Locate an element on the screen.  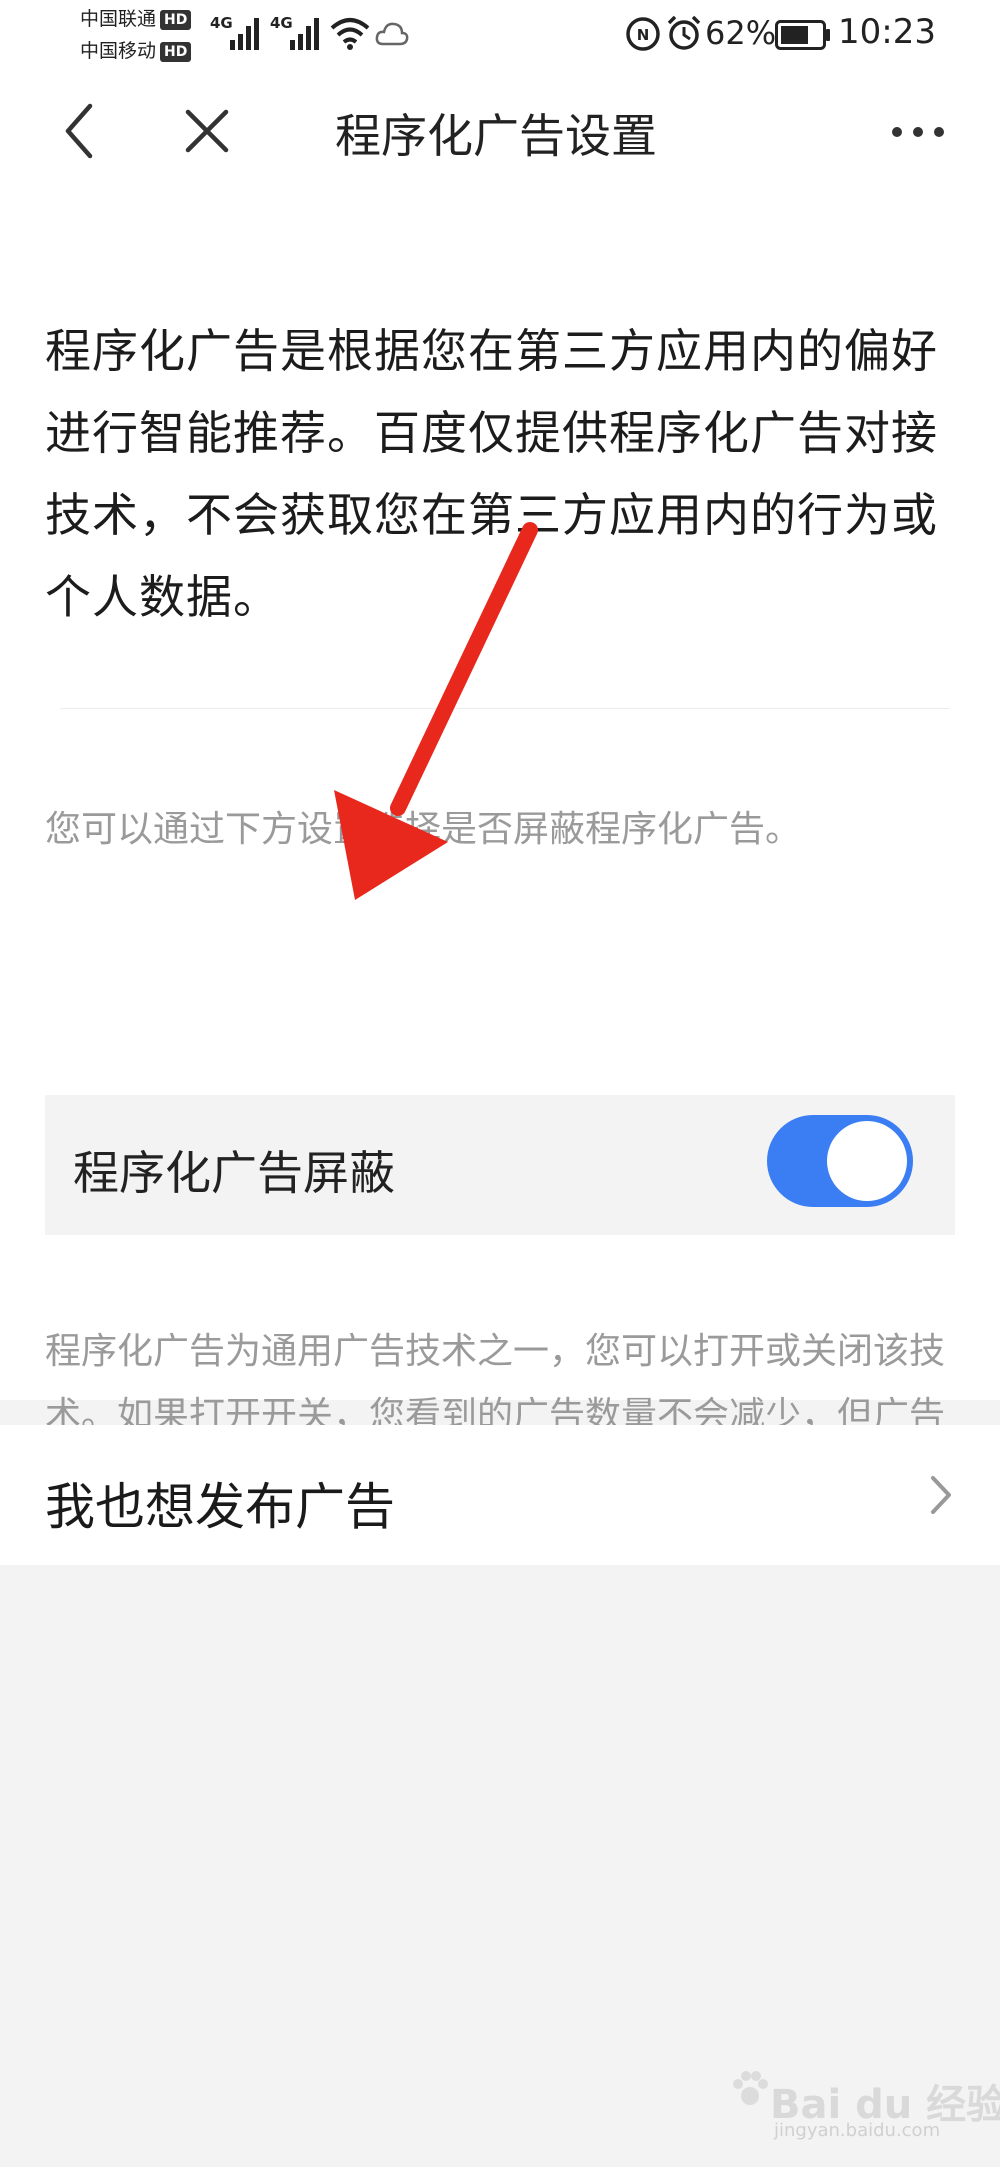
svg-text: N is located at coordinates (643, 35).